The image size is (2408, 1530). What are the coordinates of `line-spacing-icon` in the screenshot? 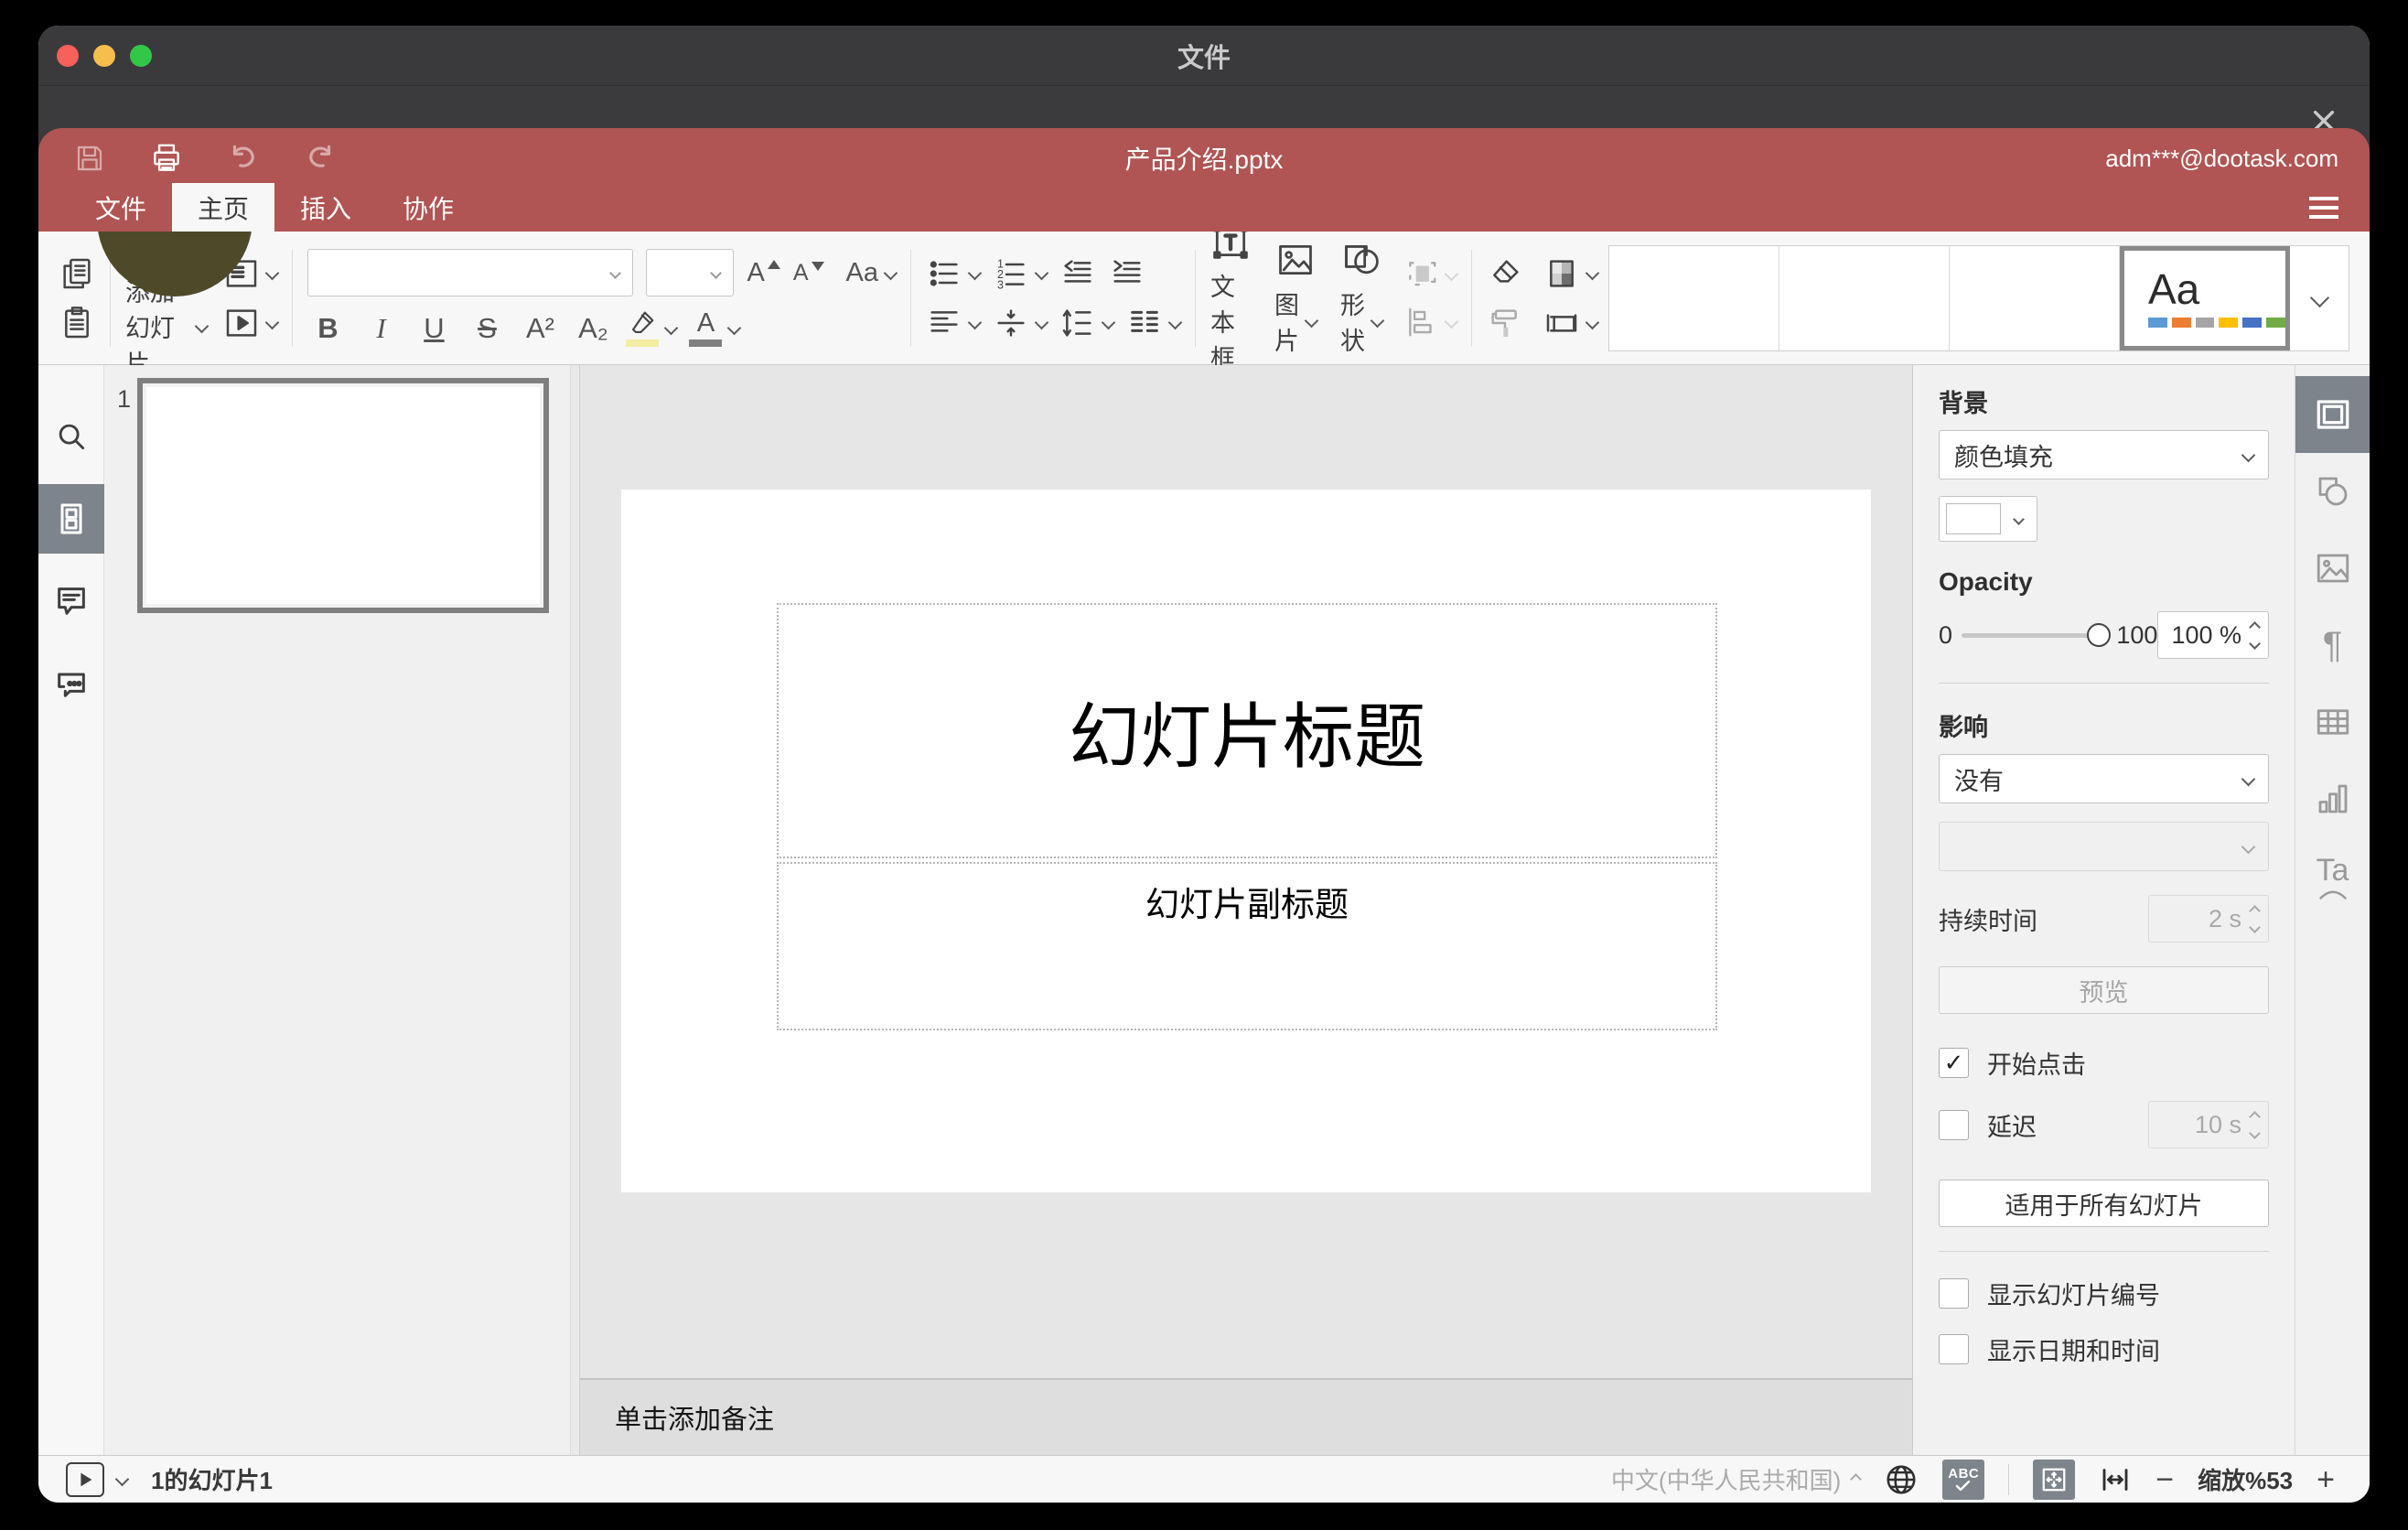 It's located at (1087, 323).